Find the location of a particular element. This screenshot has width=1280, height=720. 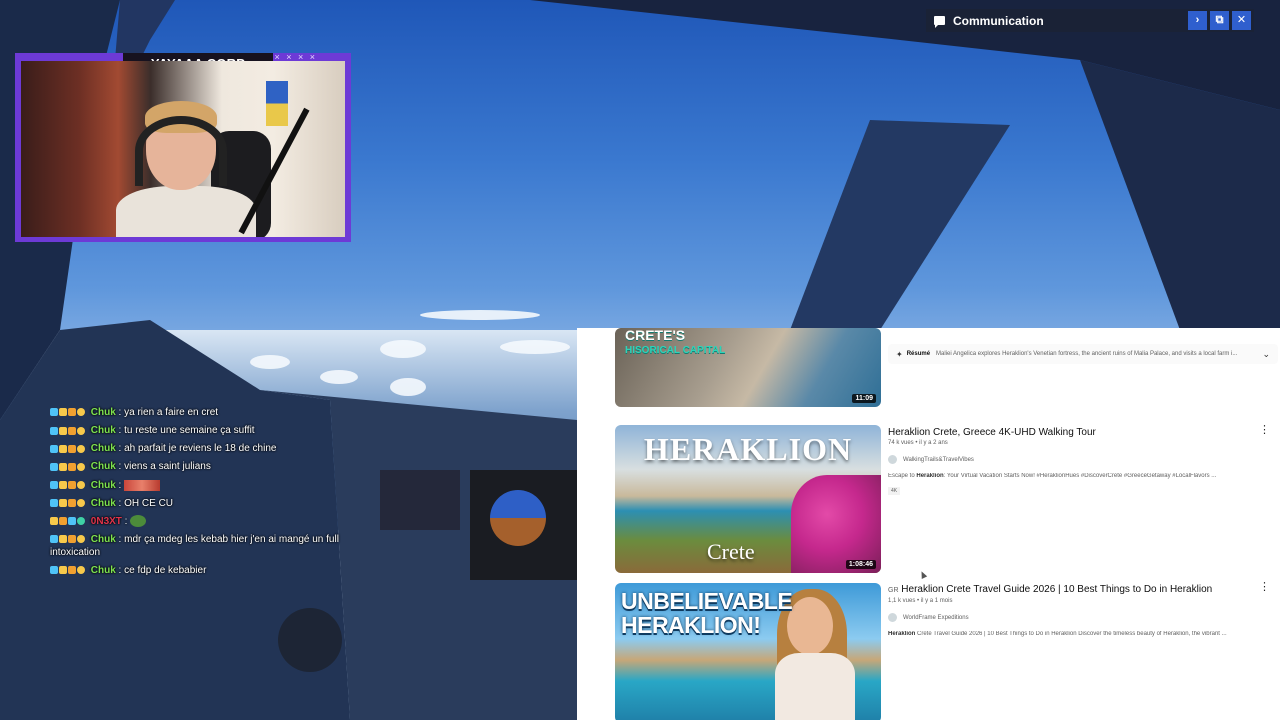

video-thumbnail: HERAKLION Crete 1:08:46 is located at coordinates (748, 499).